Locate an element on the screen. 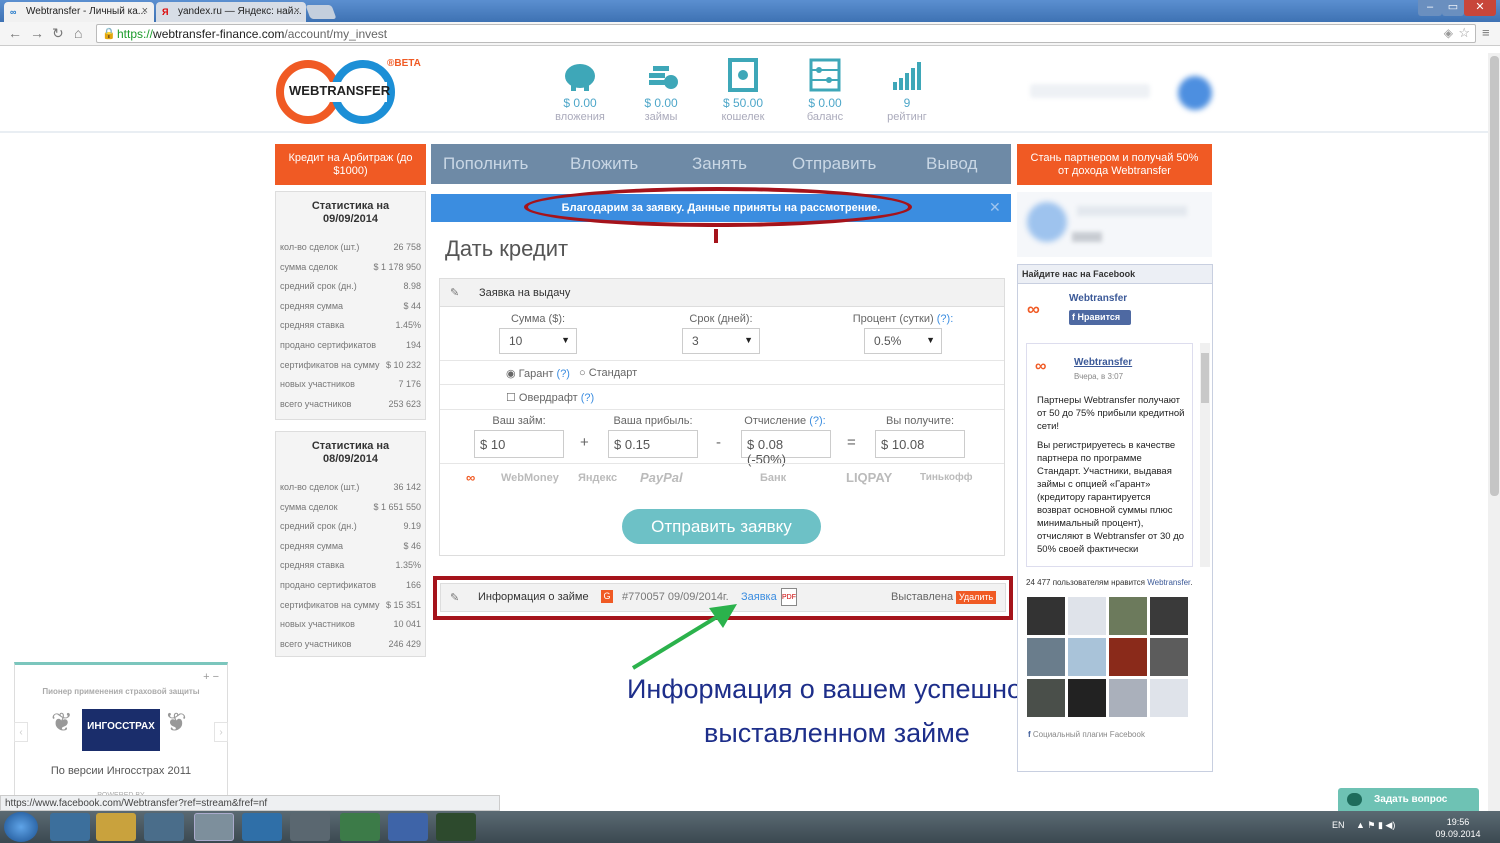 This screenshot has width=1500, height=843. radio-garant: ◉ Гарант (?) is located at coordinates (538, 373).